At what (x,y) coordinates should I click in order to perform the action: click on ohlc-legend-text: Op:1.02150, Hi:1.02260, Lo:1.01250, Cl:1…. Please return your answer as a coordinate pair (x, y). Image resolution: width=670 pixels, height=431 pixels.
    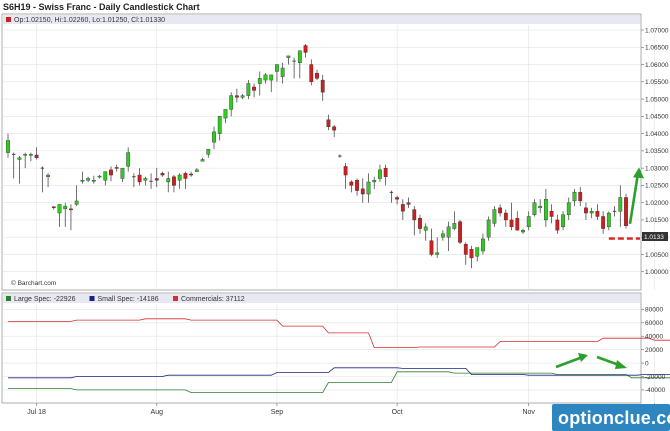
    Looking at the image, I should click on (89, 20).